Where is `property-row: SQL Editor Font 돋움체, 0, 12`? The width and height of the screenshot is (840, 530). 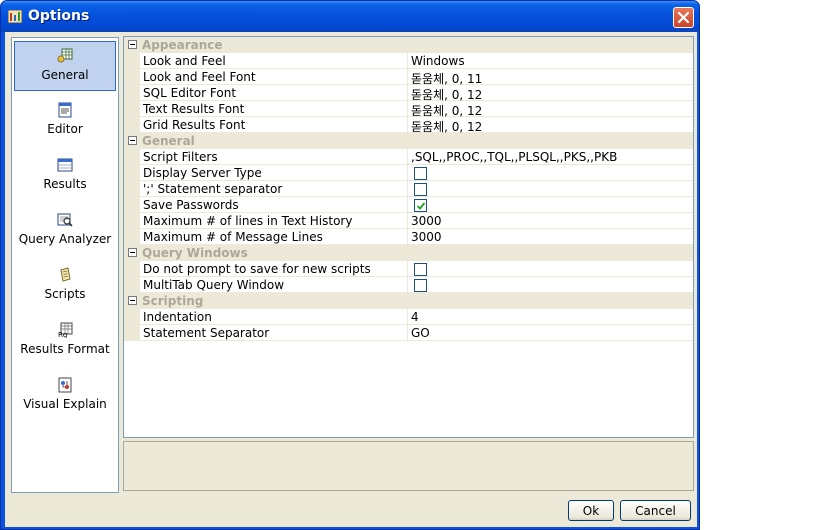
property-row: SQL Editor Font 돋움체, 0, 12 is located at coordinates (408, 93).